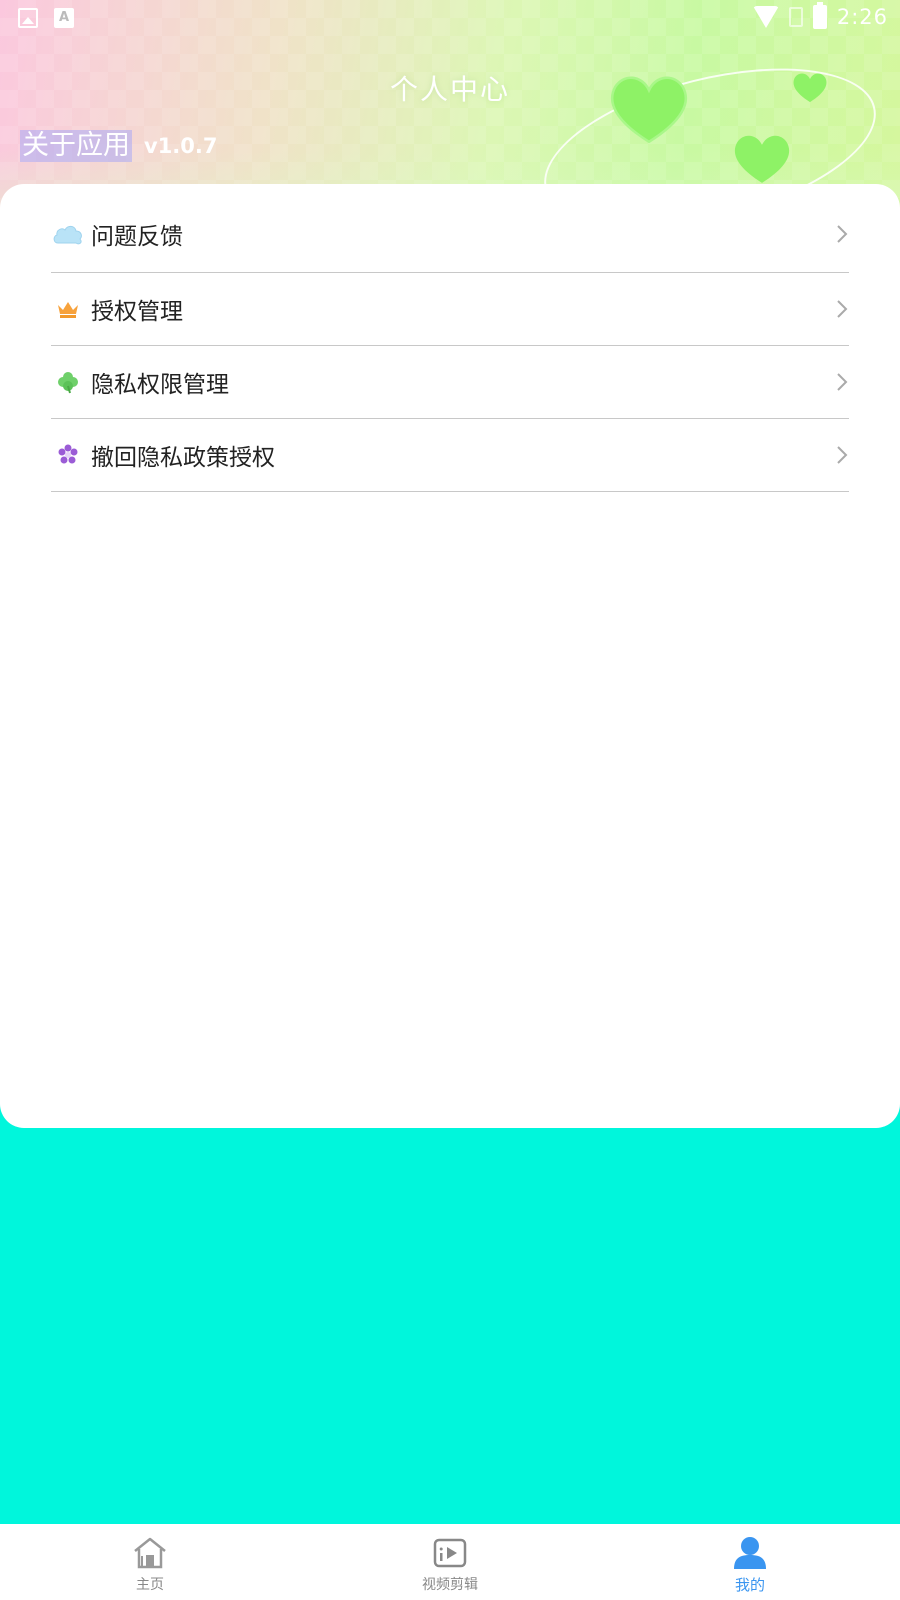  Describe the element at coordinates (450, 455) in the screenshot. I see `menu-item-revoke-privacy: 撤回隐私政策授权` at that location.